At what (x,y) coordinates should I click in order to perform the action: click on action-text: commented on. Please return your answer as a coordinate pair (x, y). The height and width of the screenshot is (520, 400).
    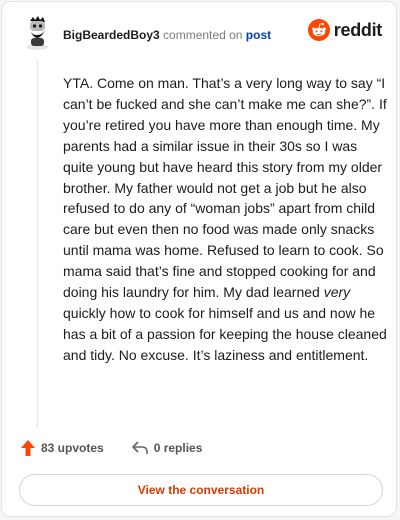
    Looking at the image, I should click on (203, 35).